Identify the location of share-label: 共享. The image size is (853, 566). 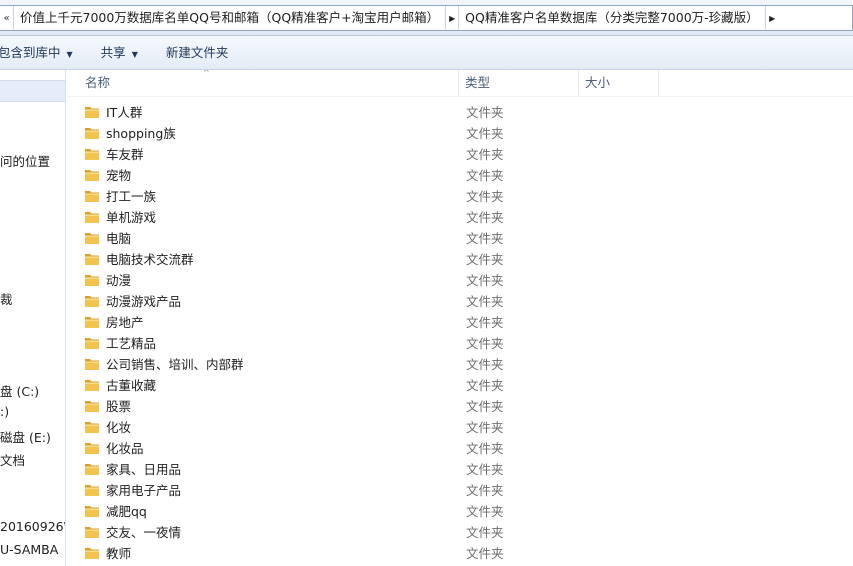
(113, 52).